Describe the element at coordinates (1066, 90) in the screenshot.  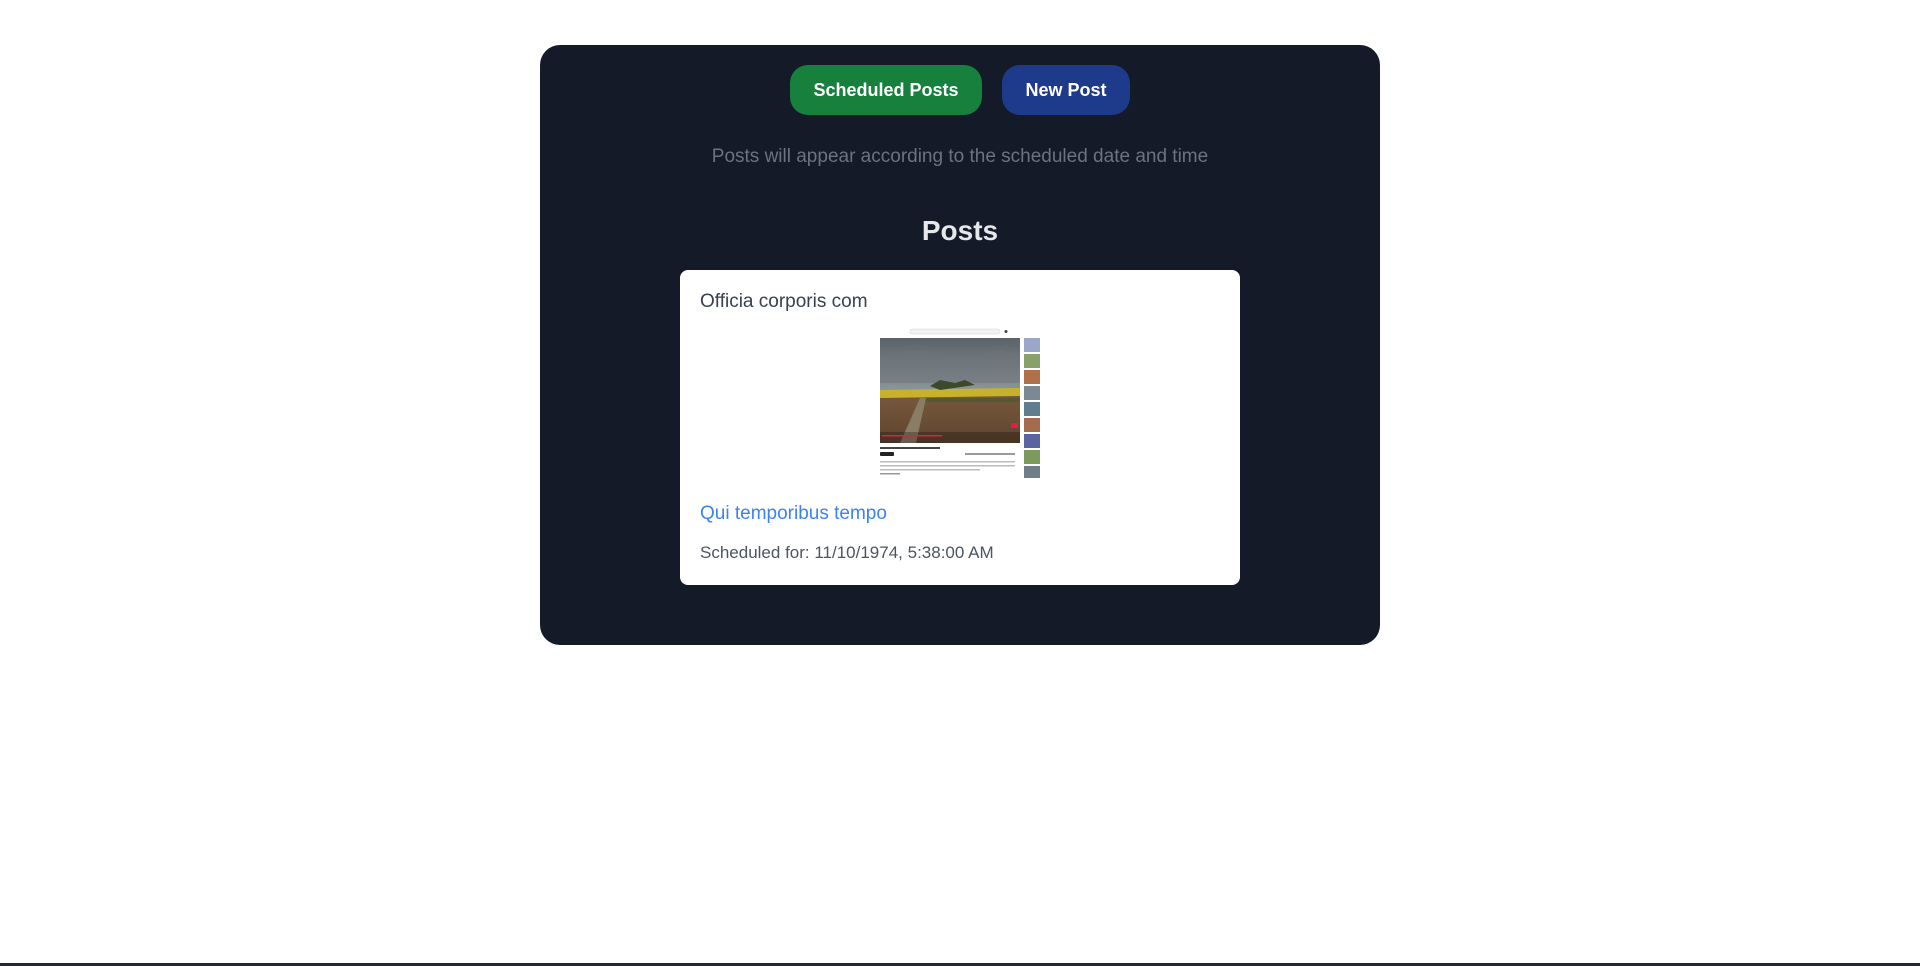
I see `new-post-button: New Post` at that location.